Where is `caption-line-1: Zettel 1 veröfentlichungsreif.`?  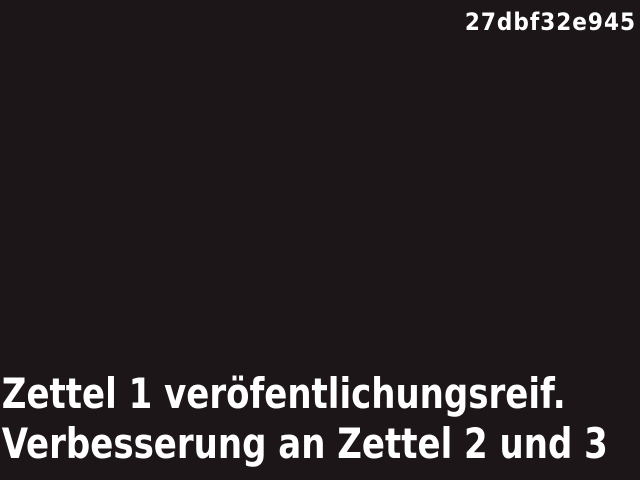
caption-line-1: Zettel 1 veröfentlichungsreif. is located at coordinates (283, 393).